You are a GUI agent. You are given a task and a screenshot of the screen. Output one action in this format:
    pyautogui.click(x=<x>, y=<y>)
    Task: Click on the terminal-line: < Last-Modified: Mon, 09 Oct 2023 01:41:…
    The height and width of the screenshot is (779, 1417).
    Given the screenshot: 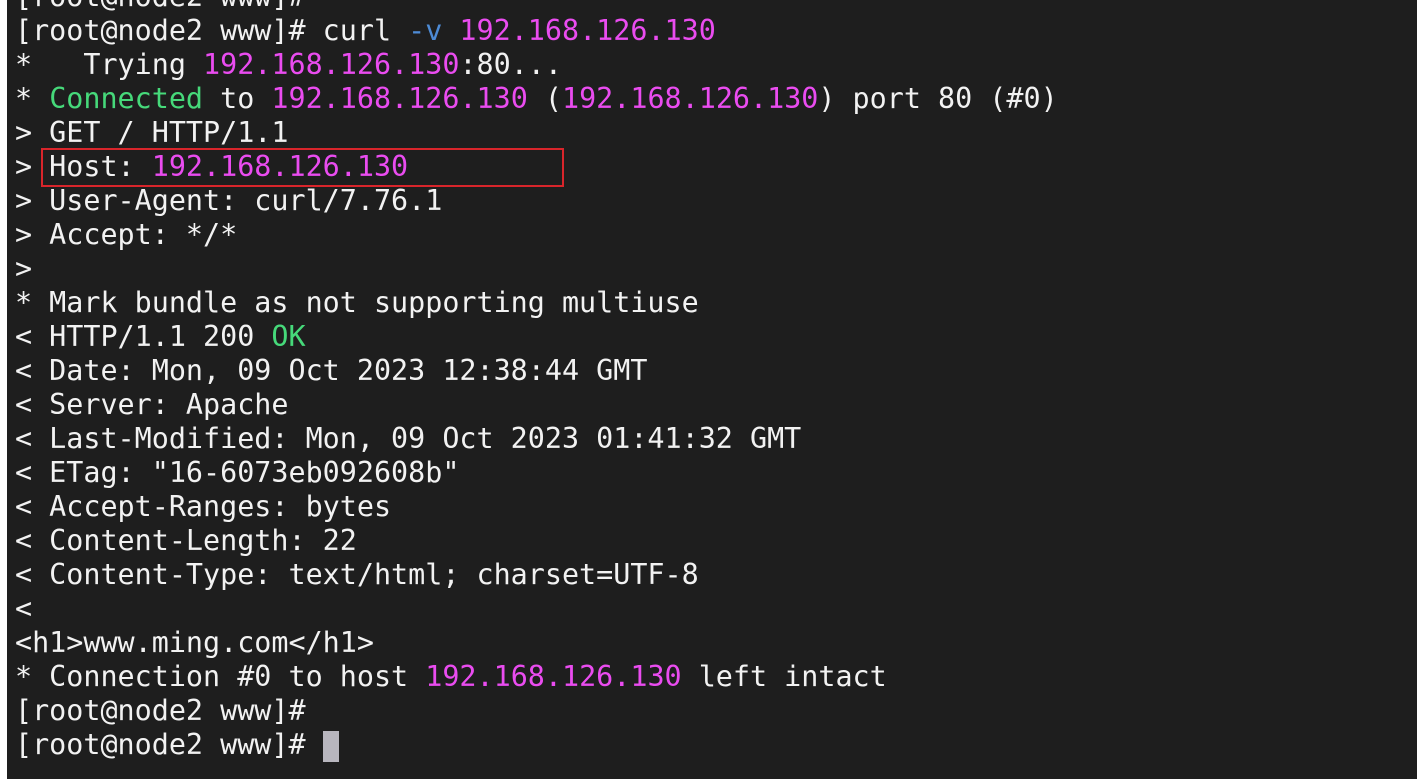 What is the action you would take?
    pyautogui.click(x=536, y=439)
    